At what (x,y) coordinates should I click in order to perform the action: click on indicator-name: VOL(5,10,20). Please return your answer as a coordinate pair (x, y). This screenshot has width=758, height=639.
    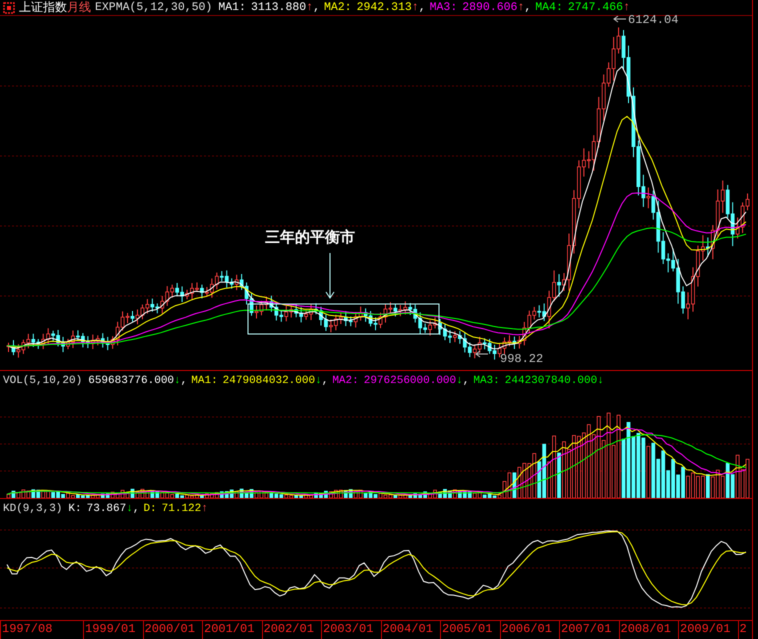
    Looking at the image, I should click on (42, 380).